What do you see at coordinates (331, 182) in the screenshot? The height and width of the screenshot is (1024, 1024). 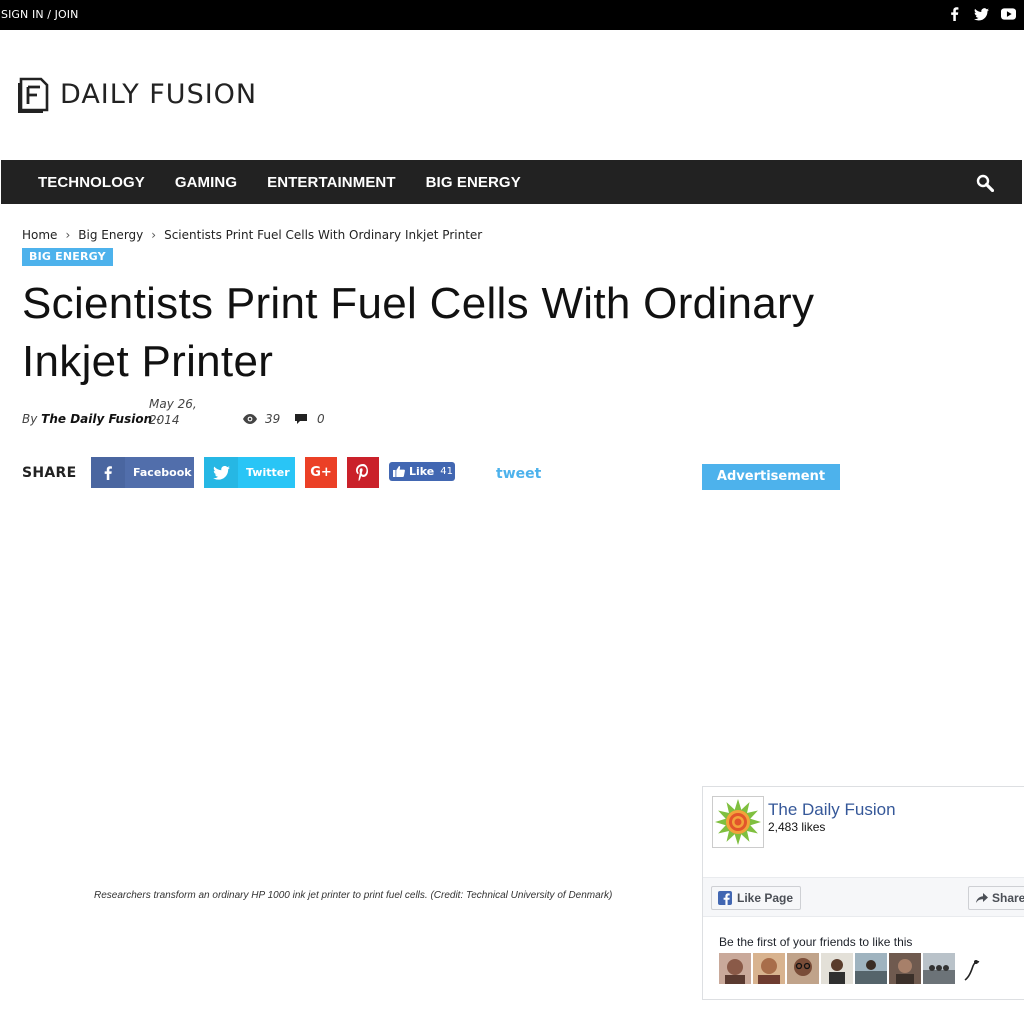 I see `nav-item-entertainment: ENTERTAINMENT` at bounding box center [331, 182].